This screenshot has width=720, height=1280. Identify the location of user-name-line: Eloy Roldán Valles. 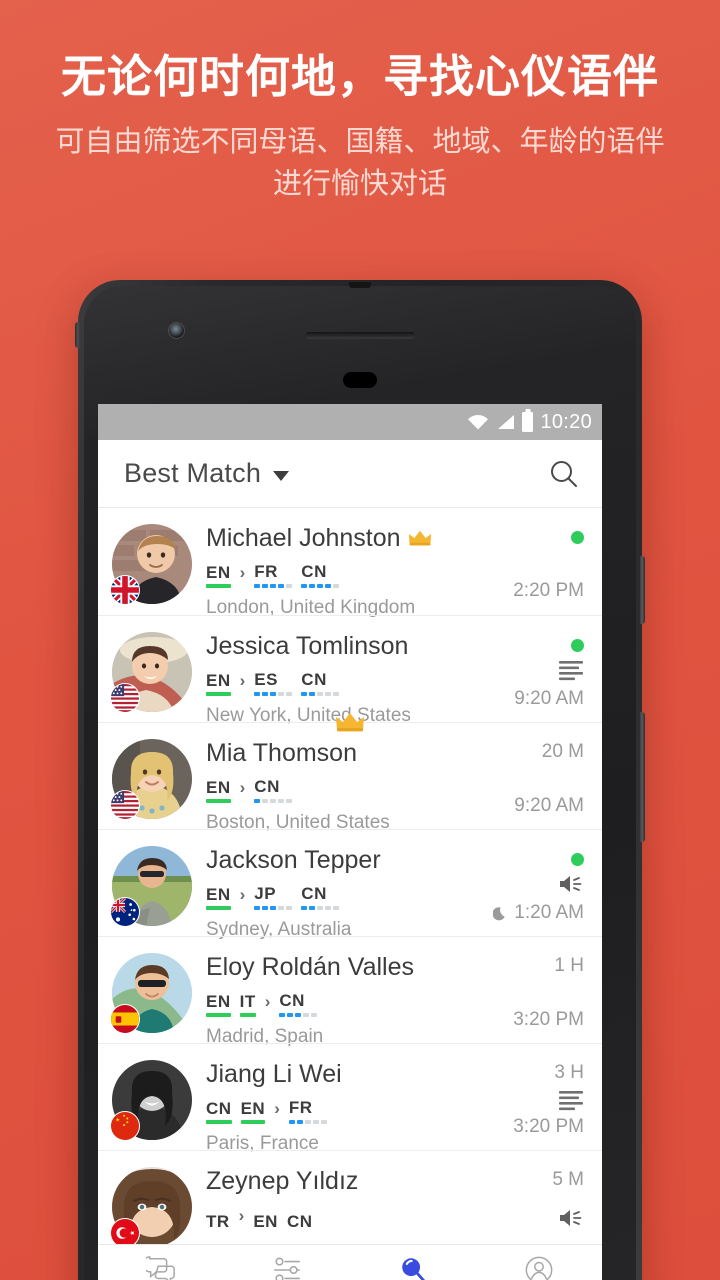
(359, 967).